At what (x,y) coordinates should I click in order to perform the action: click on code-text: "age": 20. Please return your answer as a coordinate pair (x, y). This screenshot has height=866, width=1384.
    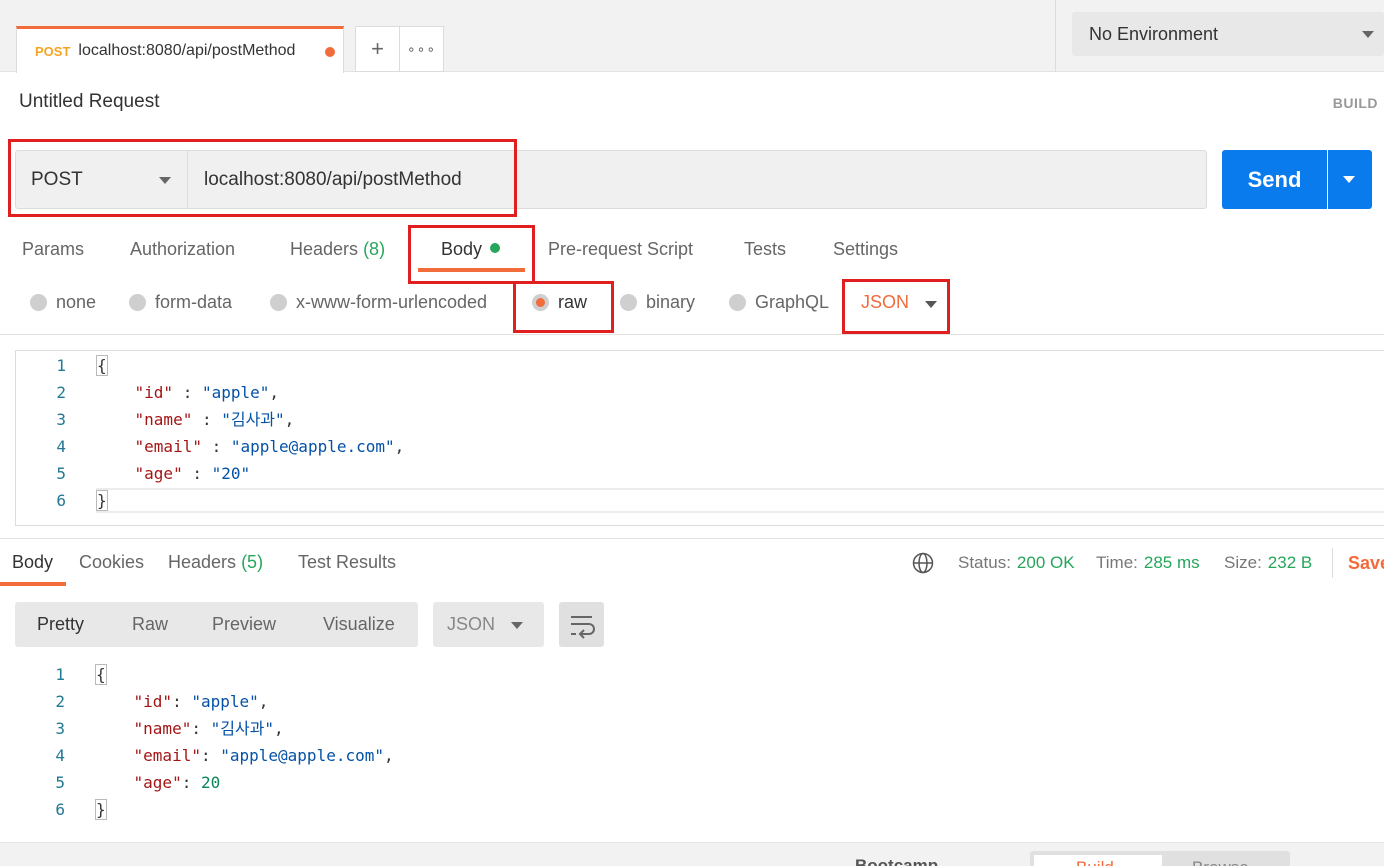
    Looking at the image, I should click on (158, 782).